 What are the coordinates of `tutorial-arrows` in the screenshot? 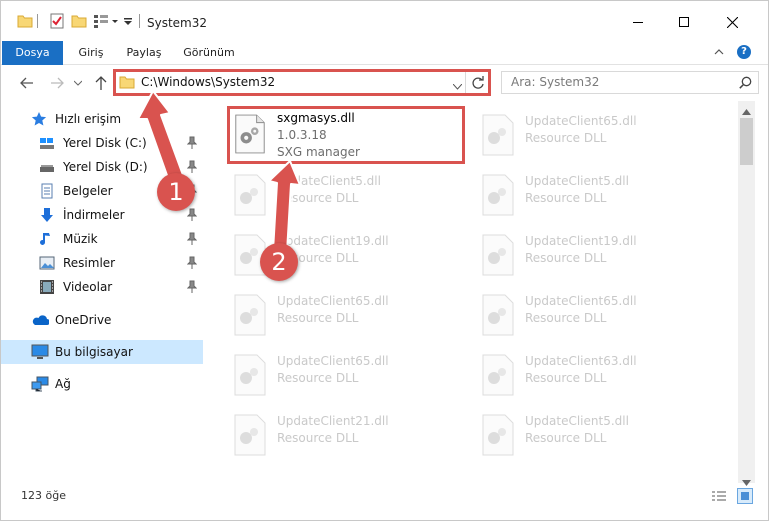 It's located at (219, 171).